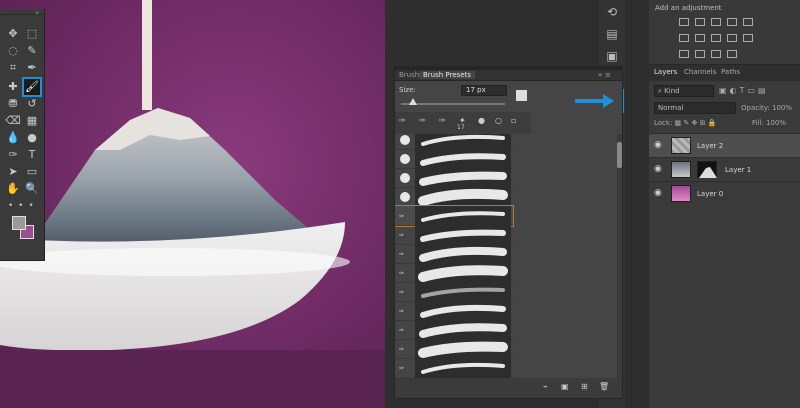 The image size is (800, 408). I want to click on lasso-icon: ◌, so click(13, 51).